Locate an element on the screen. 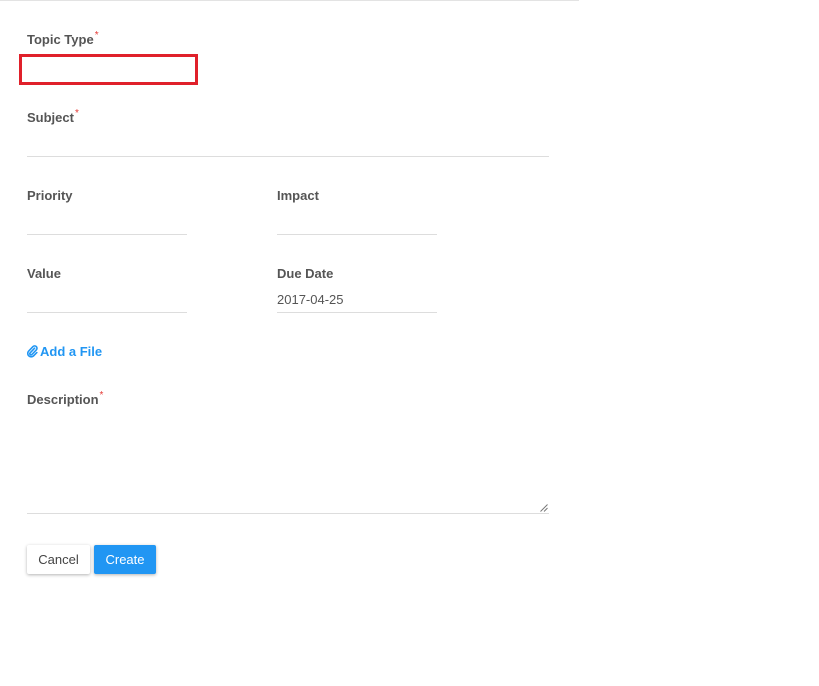 This screenshot has width=819, height=686. add-file-link: Add a File is located at coordinates (64, 352).